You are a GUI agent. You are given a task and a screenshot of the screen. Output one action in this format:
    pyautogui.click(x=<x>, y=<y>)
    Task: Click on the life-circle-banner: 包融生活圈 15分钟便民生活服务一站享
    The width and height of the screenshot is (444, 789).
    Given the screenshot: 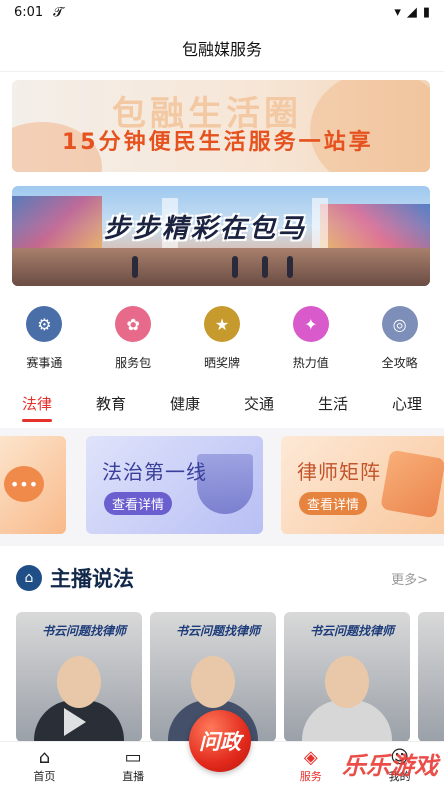 What is the action you would take?
    pyautogui.click(x=221, y=126)
    